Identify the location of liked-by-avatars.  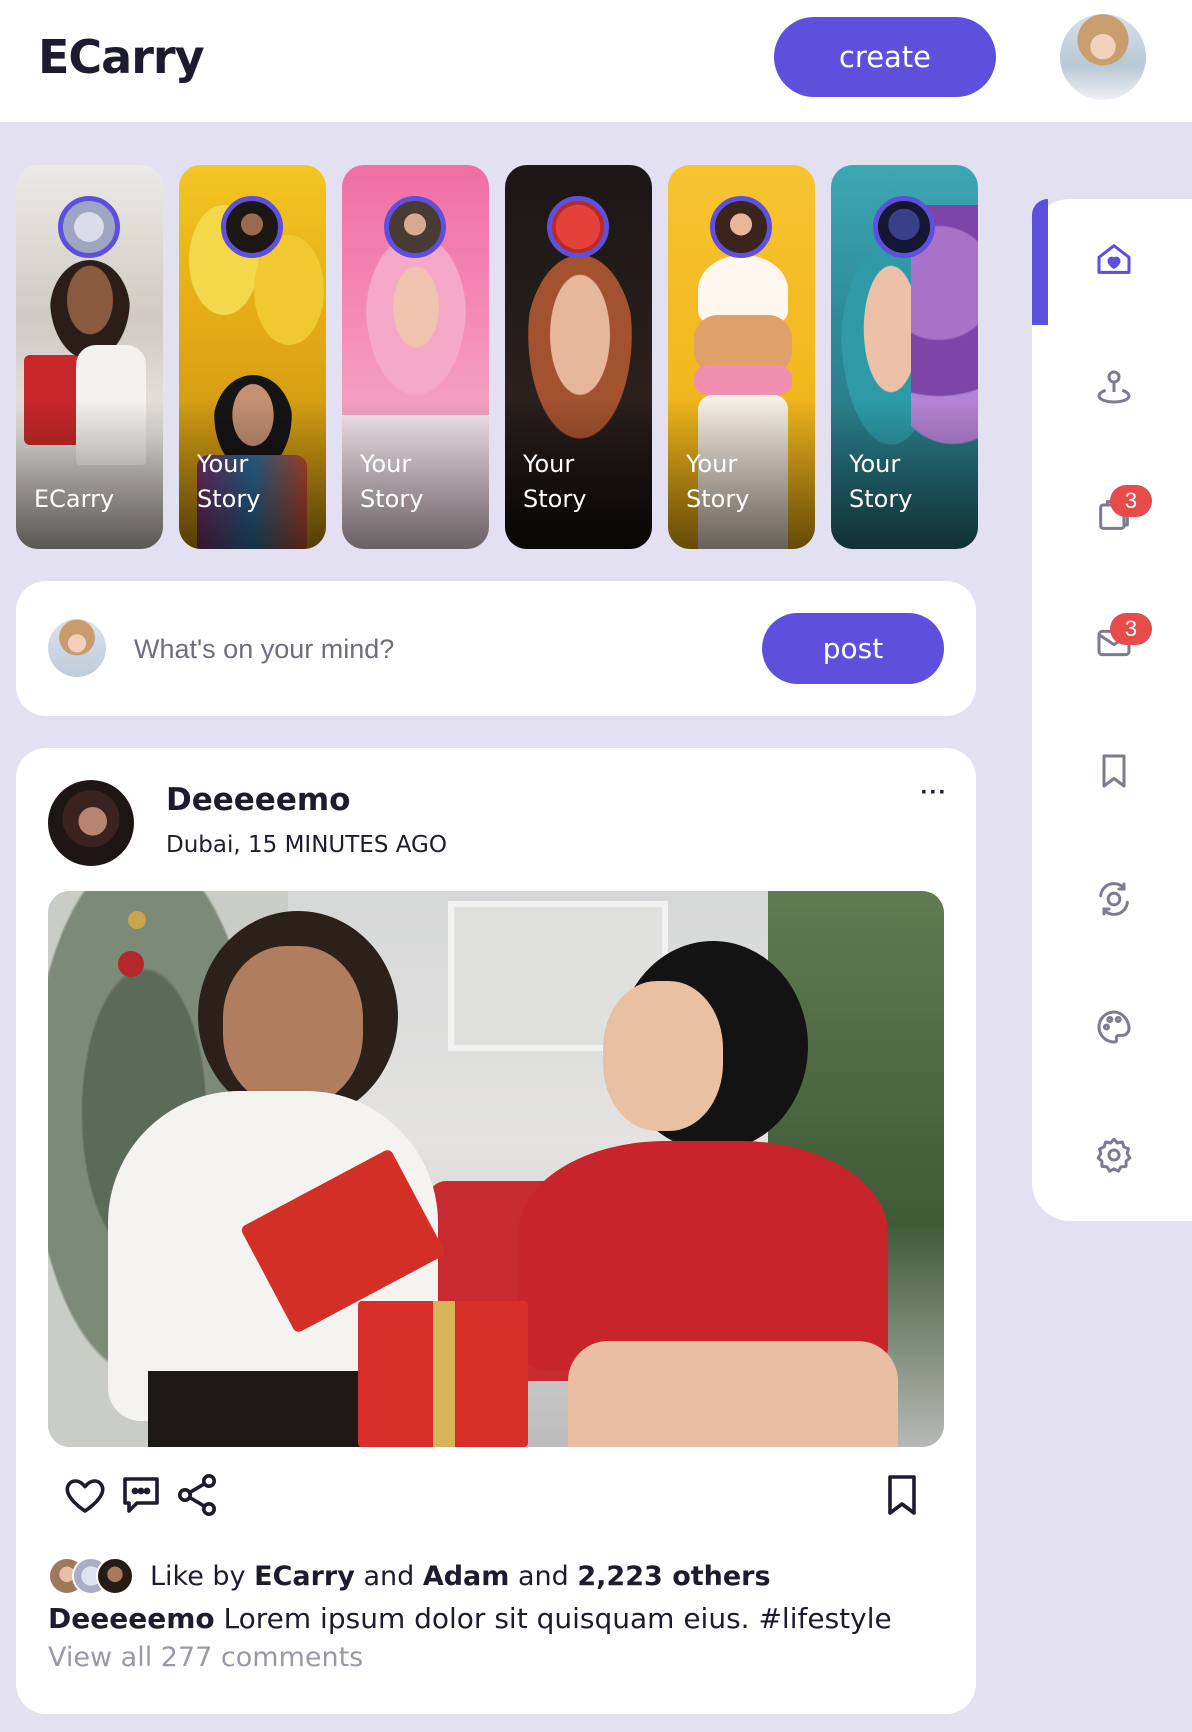
(94, 1576).